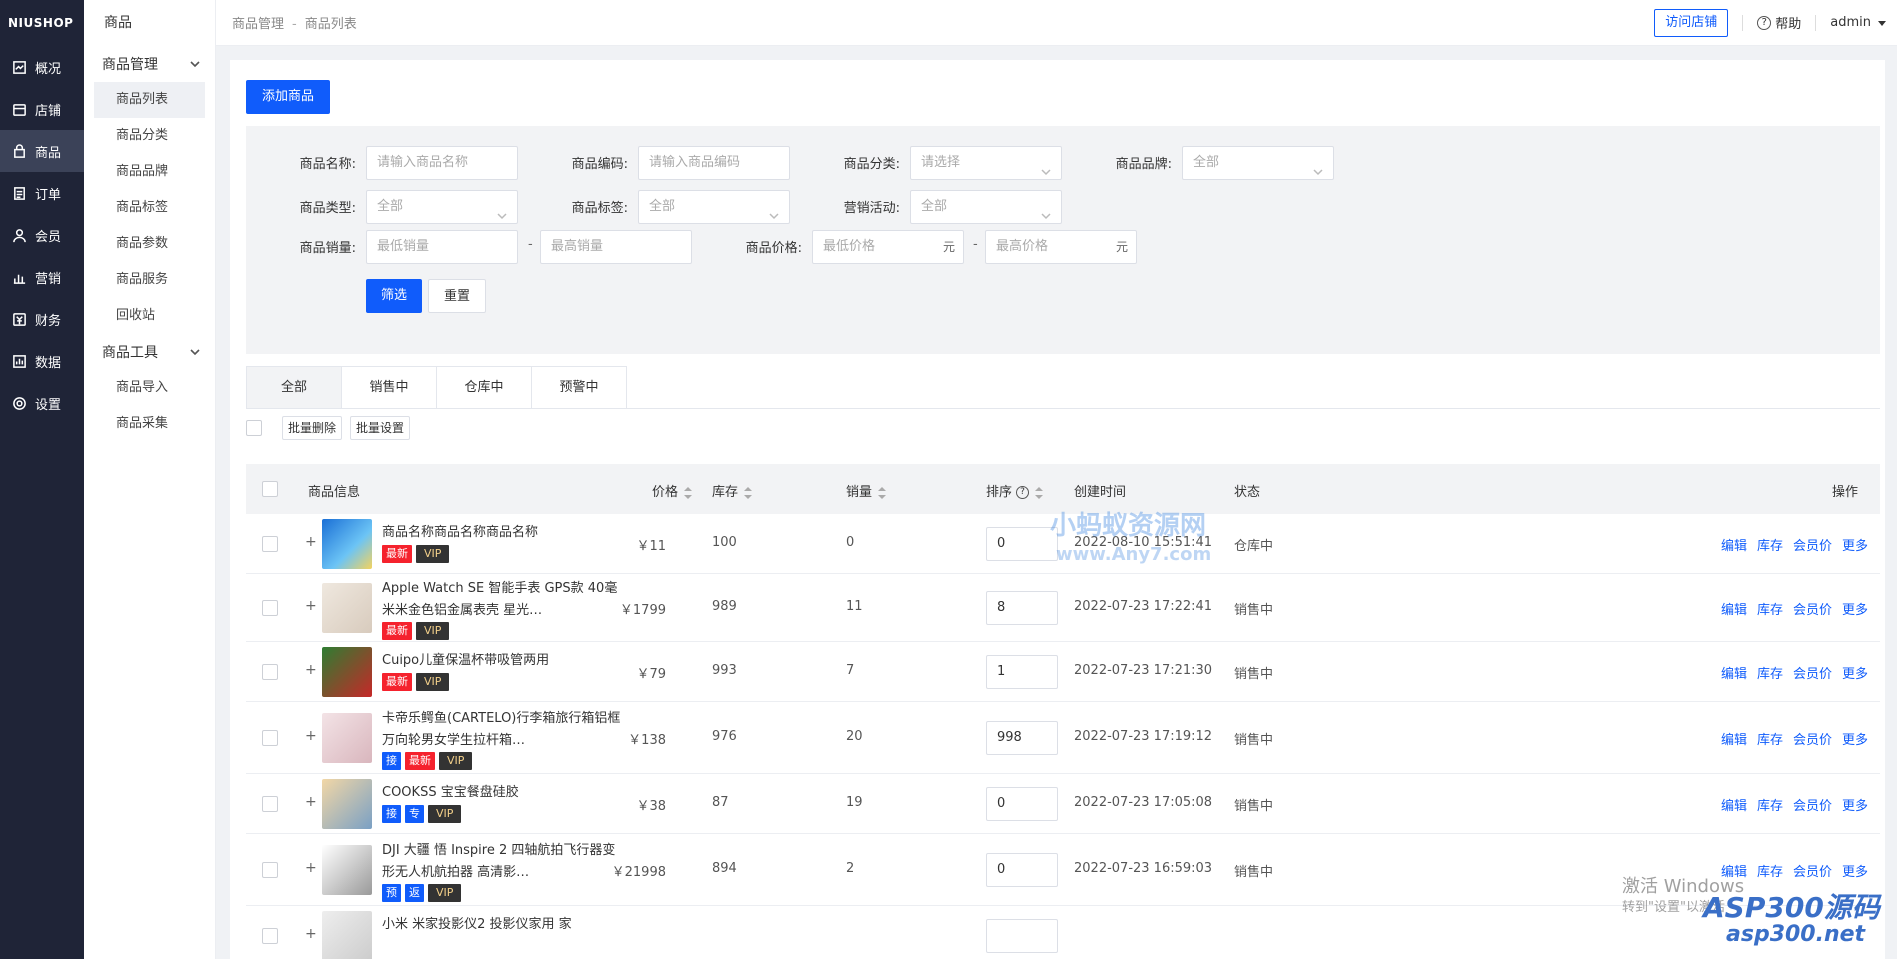  Describe the element at coordinates (502, 925) in the screenshot. I see `goods-name: 小米 米家投影仪2 投影仪家用 家` at that location.